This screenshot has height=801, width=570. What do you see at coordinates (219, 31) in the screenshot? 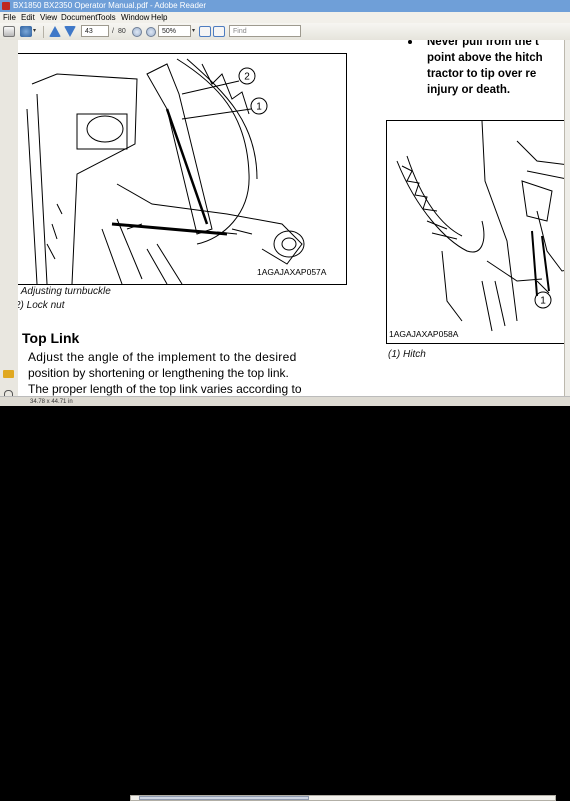
I see `fit-width-icon` at bounding box center [219, 31].